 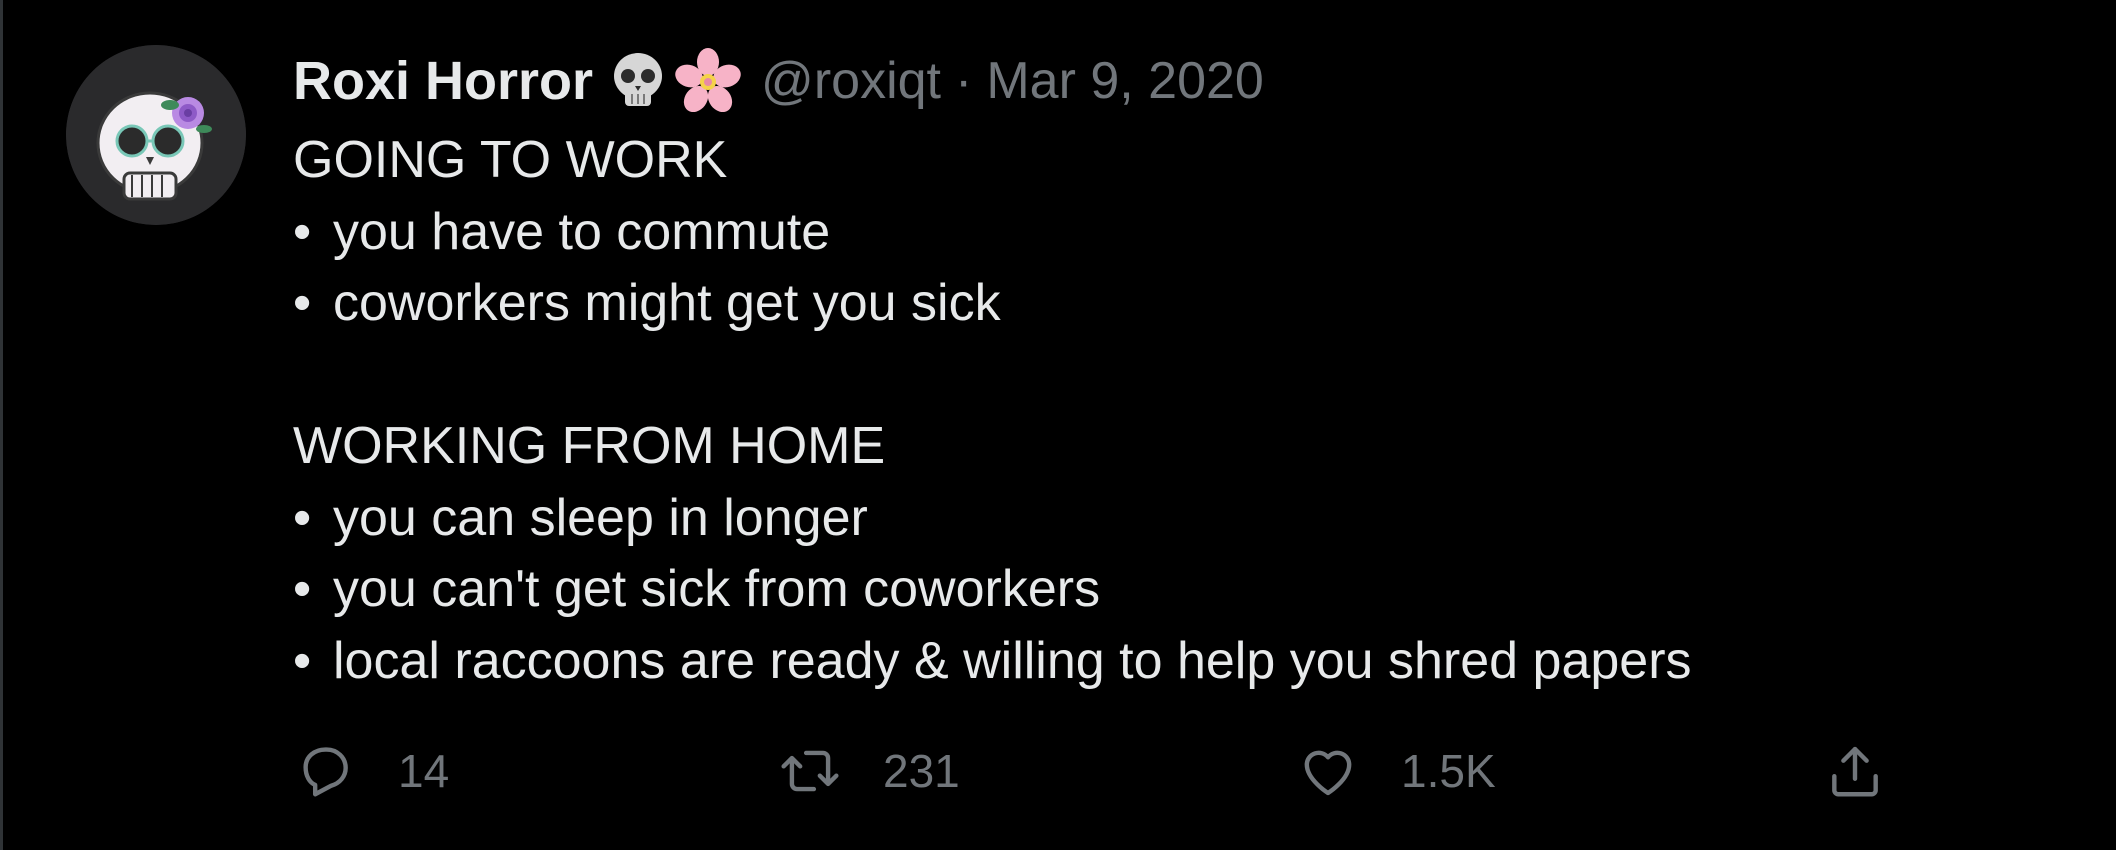 I want to click on list-item: • coworkers might get you sick, so click(x=992, y=304).